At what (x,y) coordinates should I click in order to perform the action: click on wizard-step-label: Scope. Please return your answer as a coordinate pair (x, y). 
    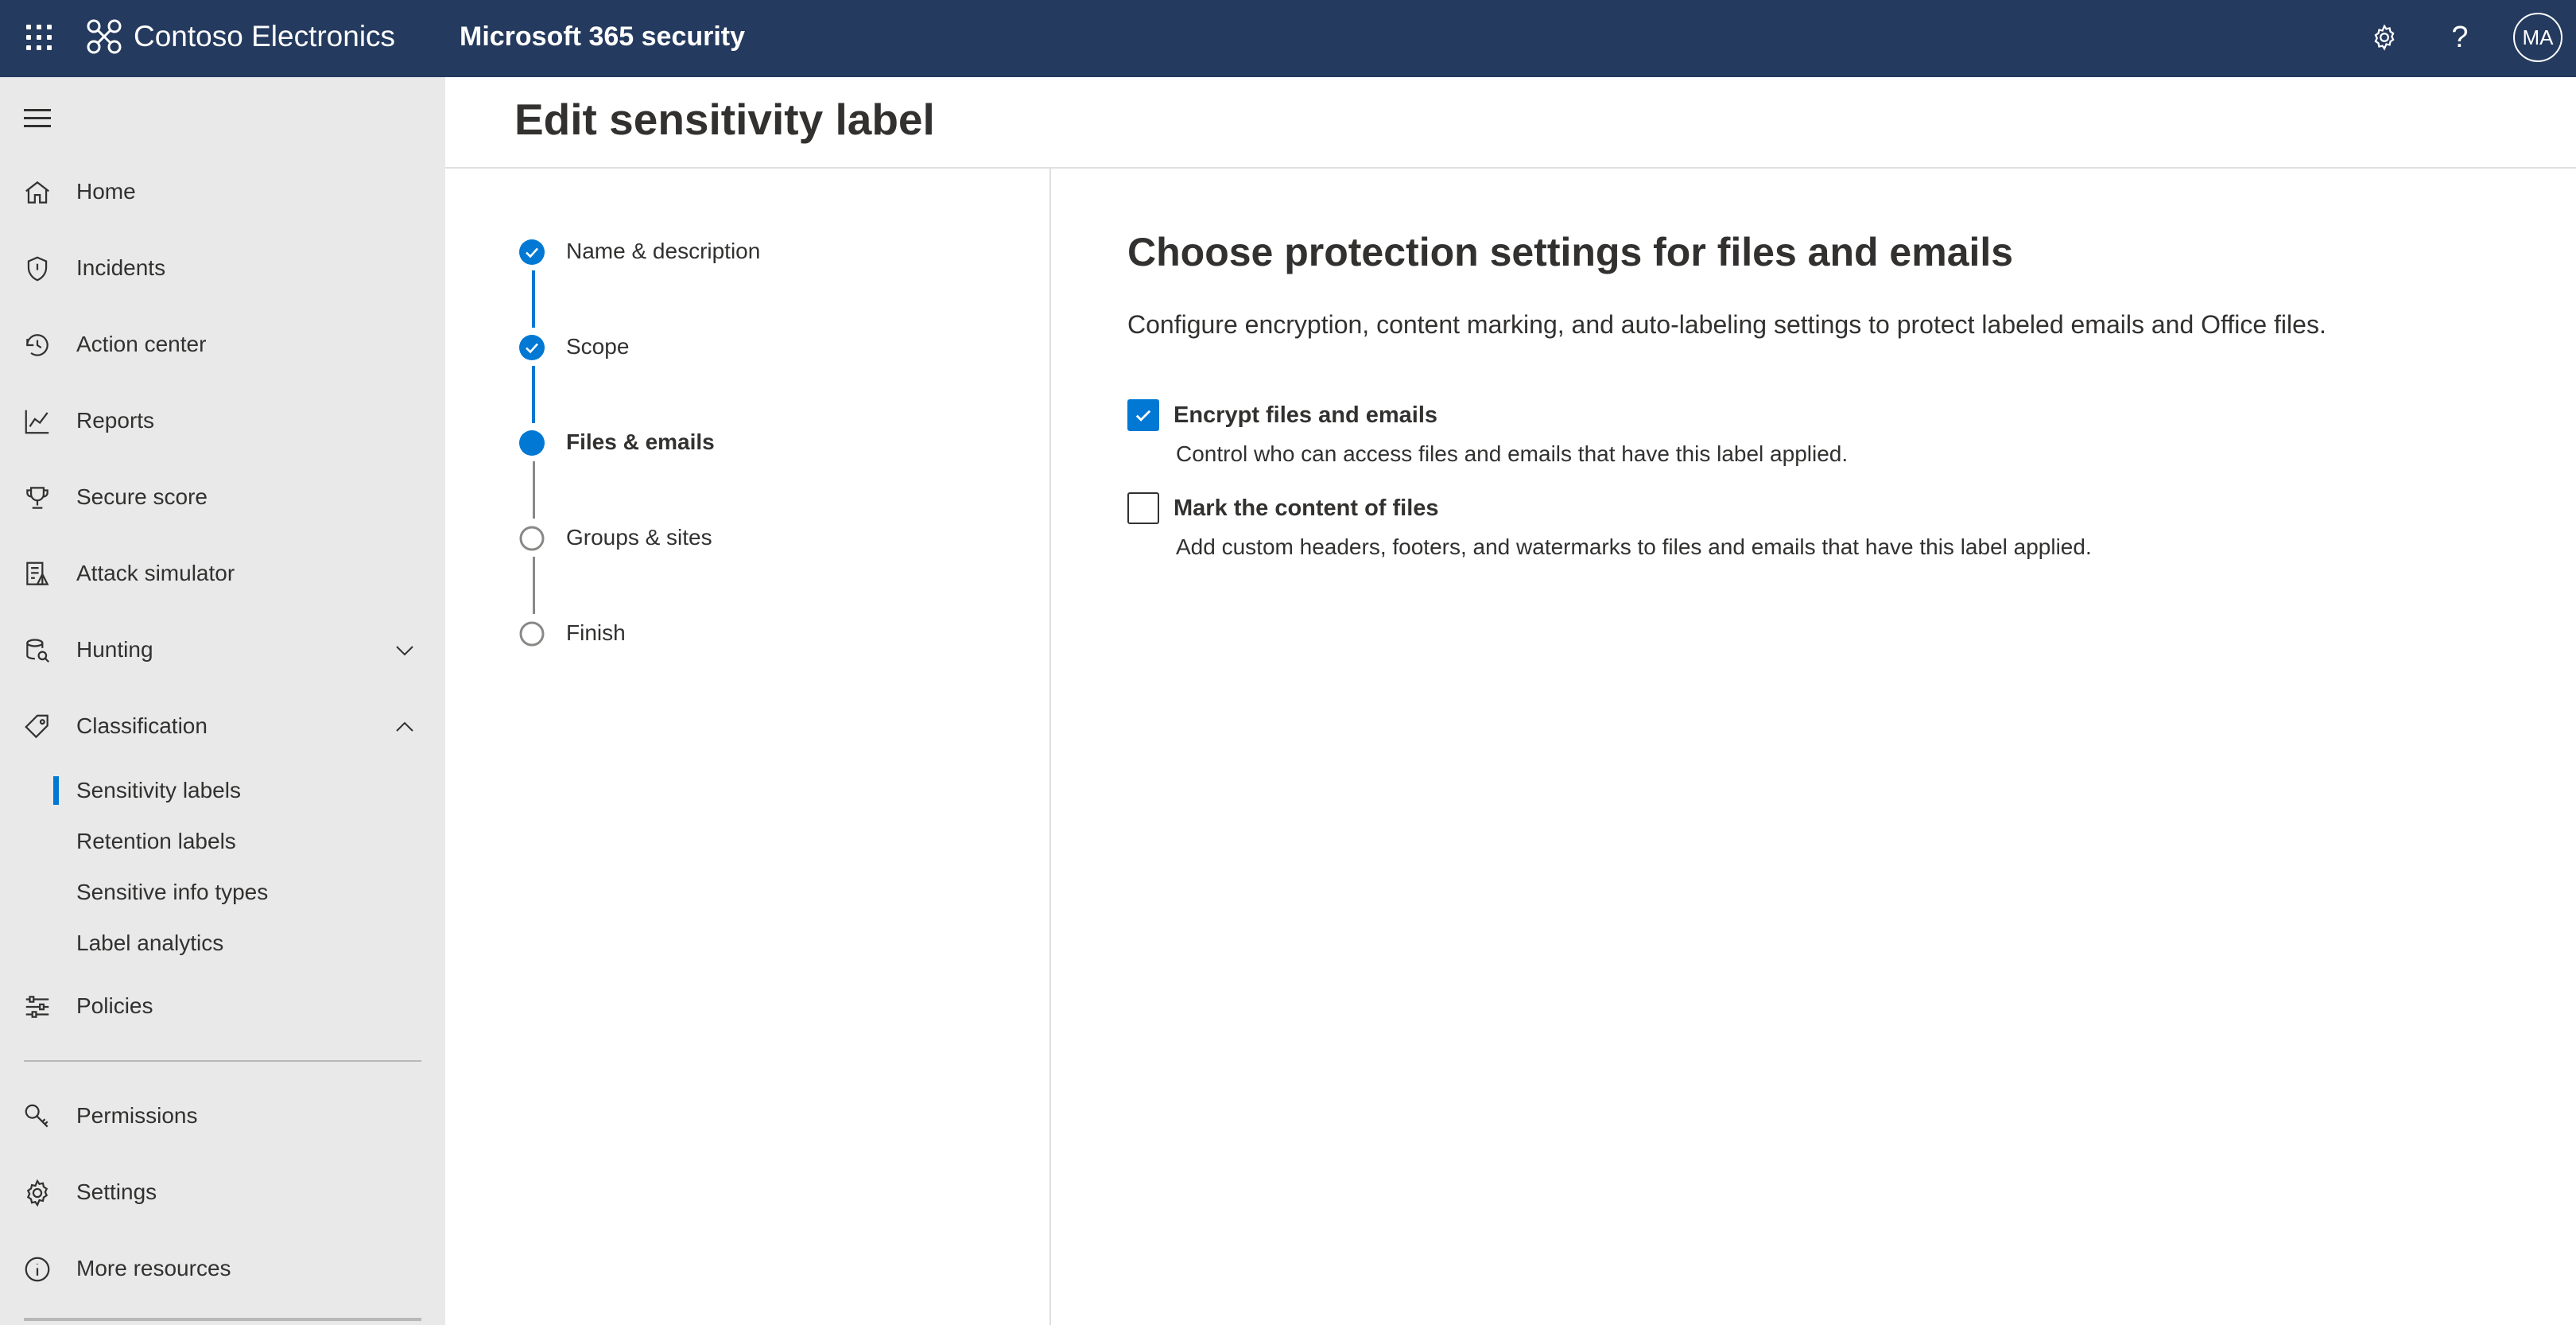
    Looking at the image, I should click on (598, 346).